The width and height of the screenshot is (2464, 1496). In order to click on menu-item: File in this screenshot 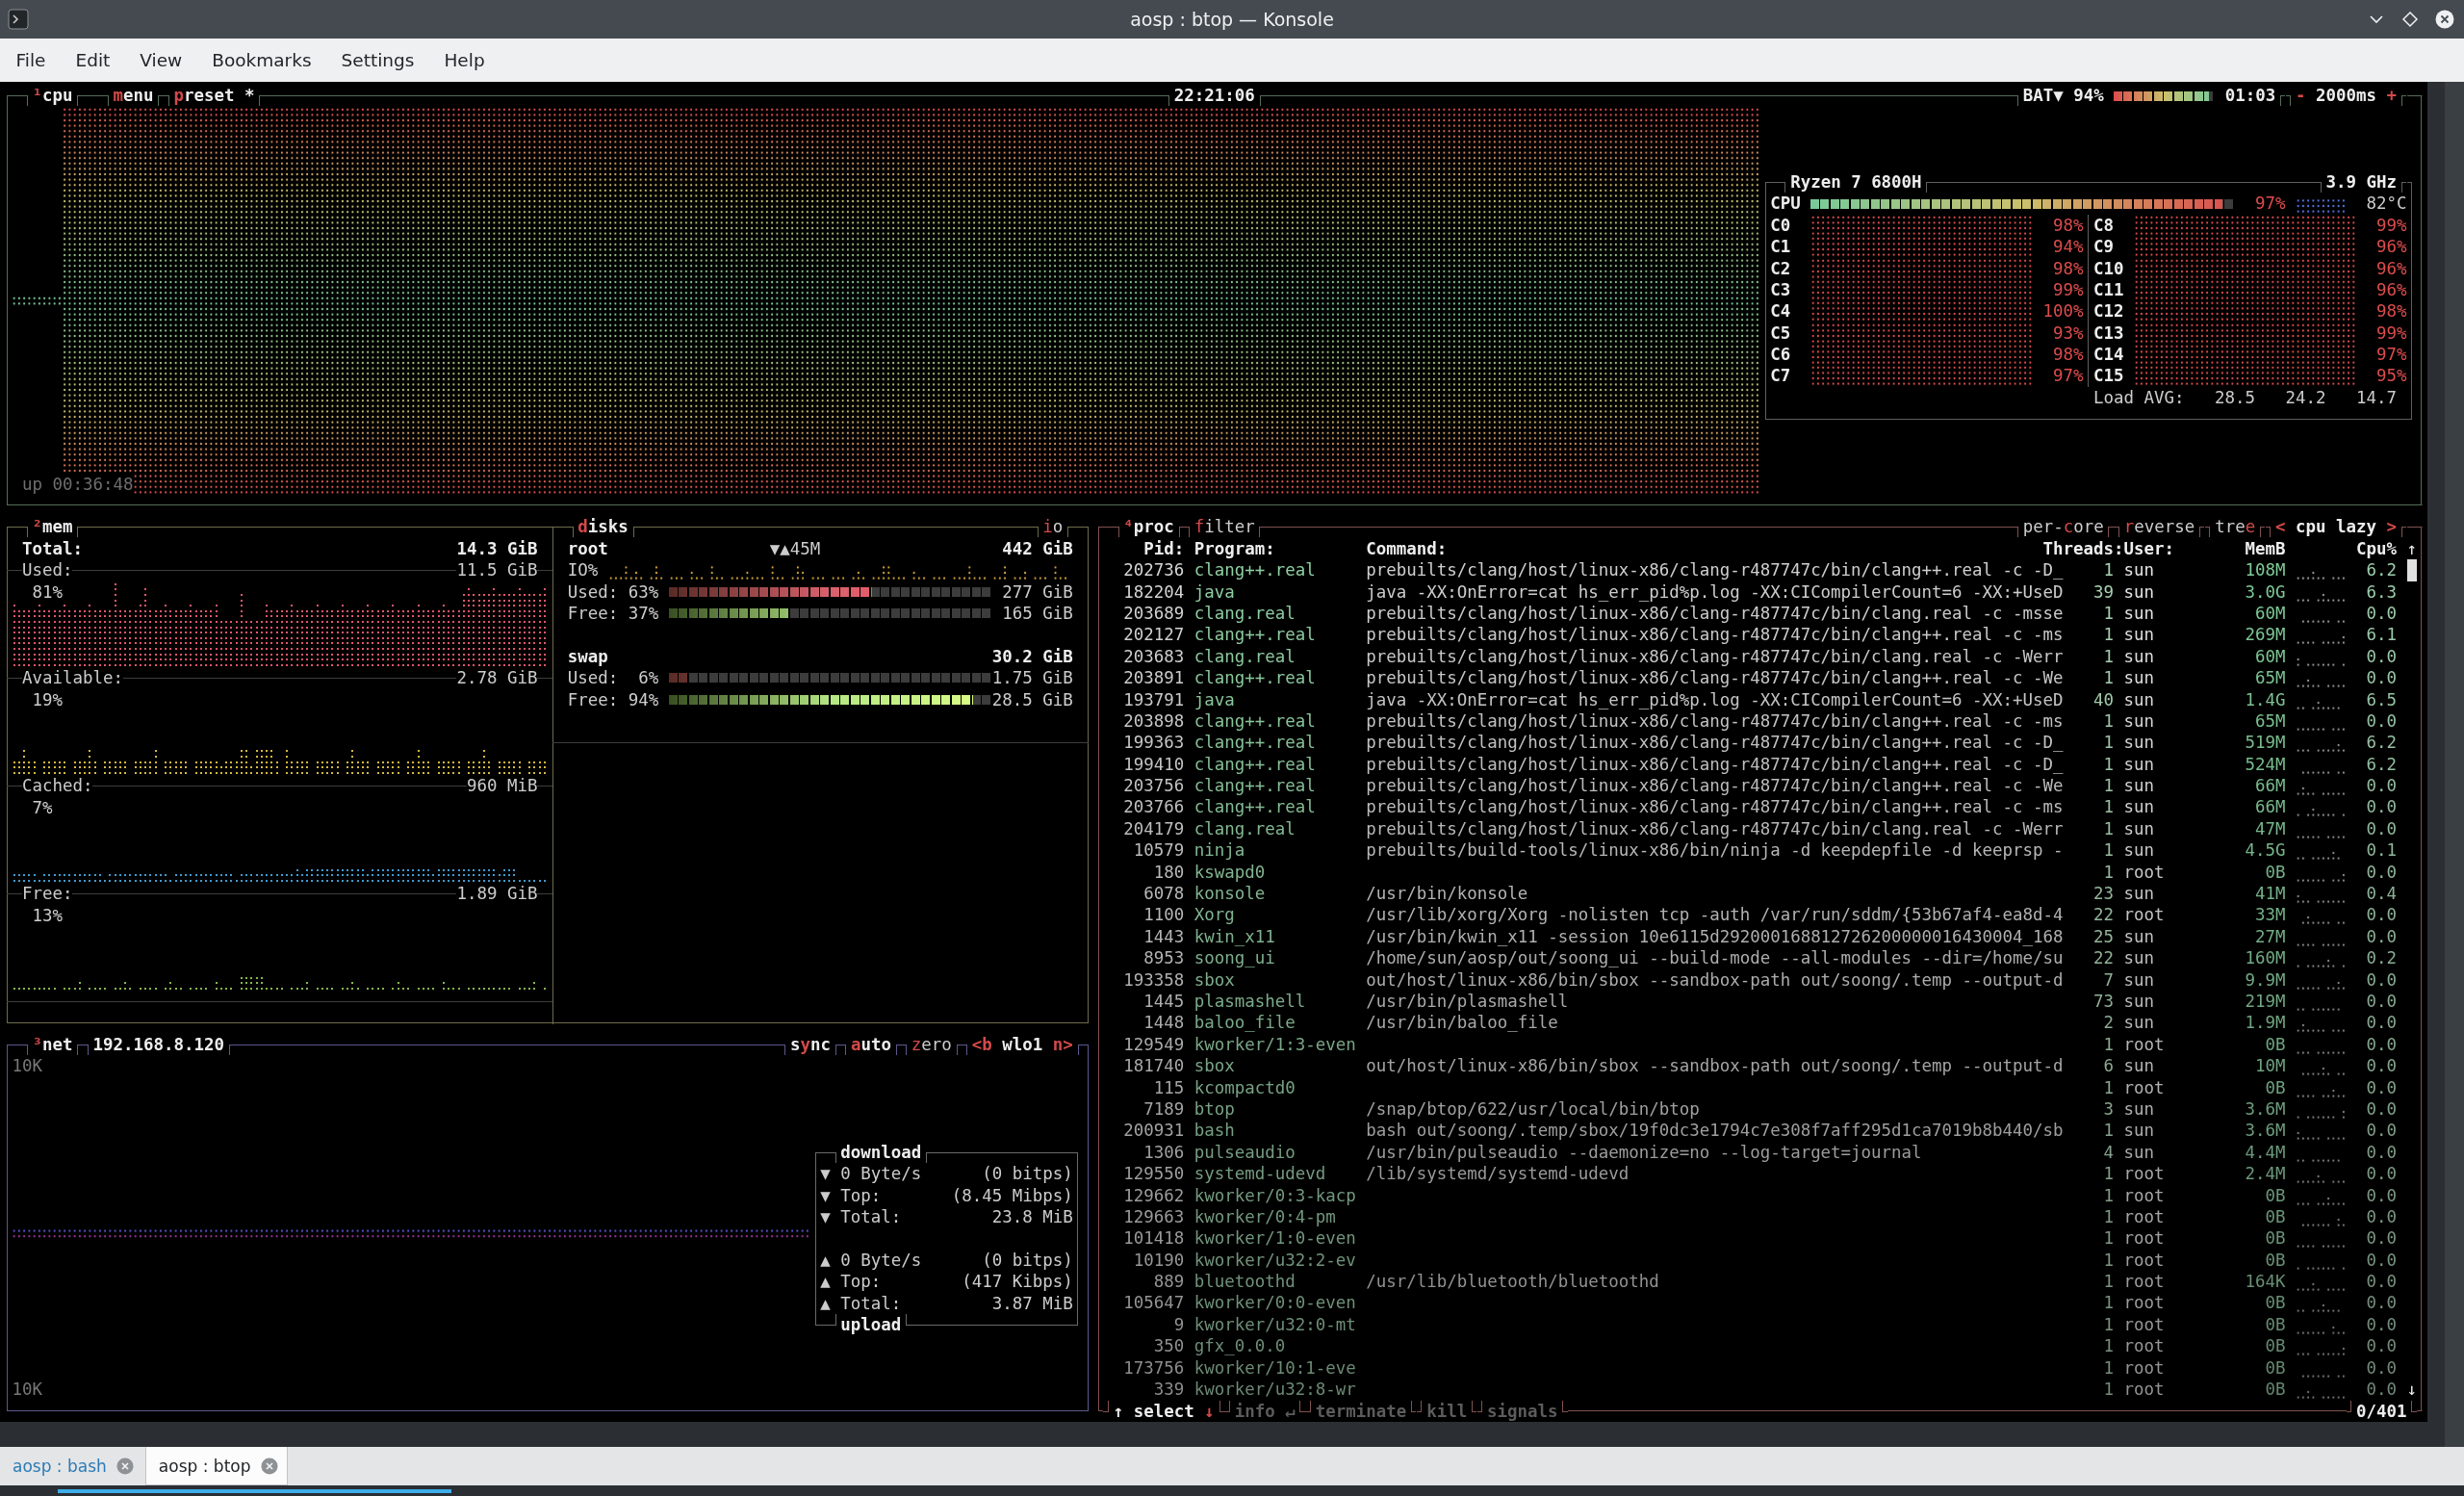, I will do `click(31, 60)`.